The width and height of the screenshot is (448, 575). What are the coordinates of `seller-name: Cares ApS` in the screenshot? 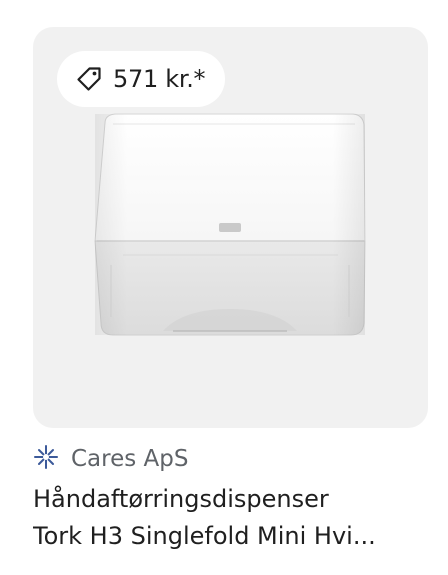 It's located at (130, 459).